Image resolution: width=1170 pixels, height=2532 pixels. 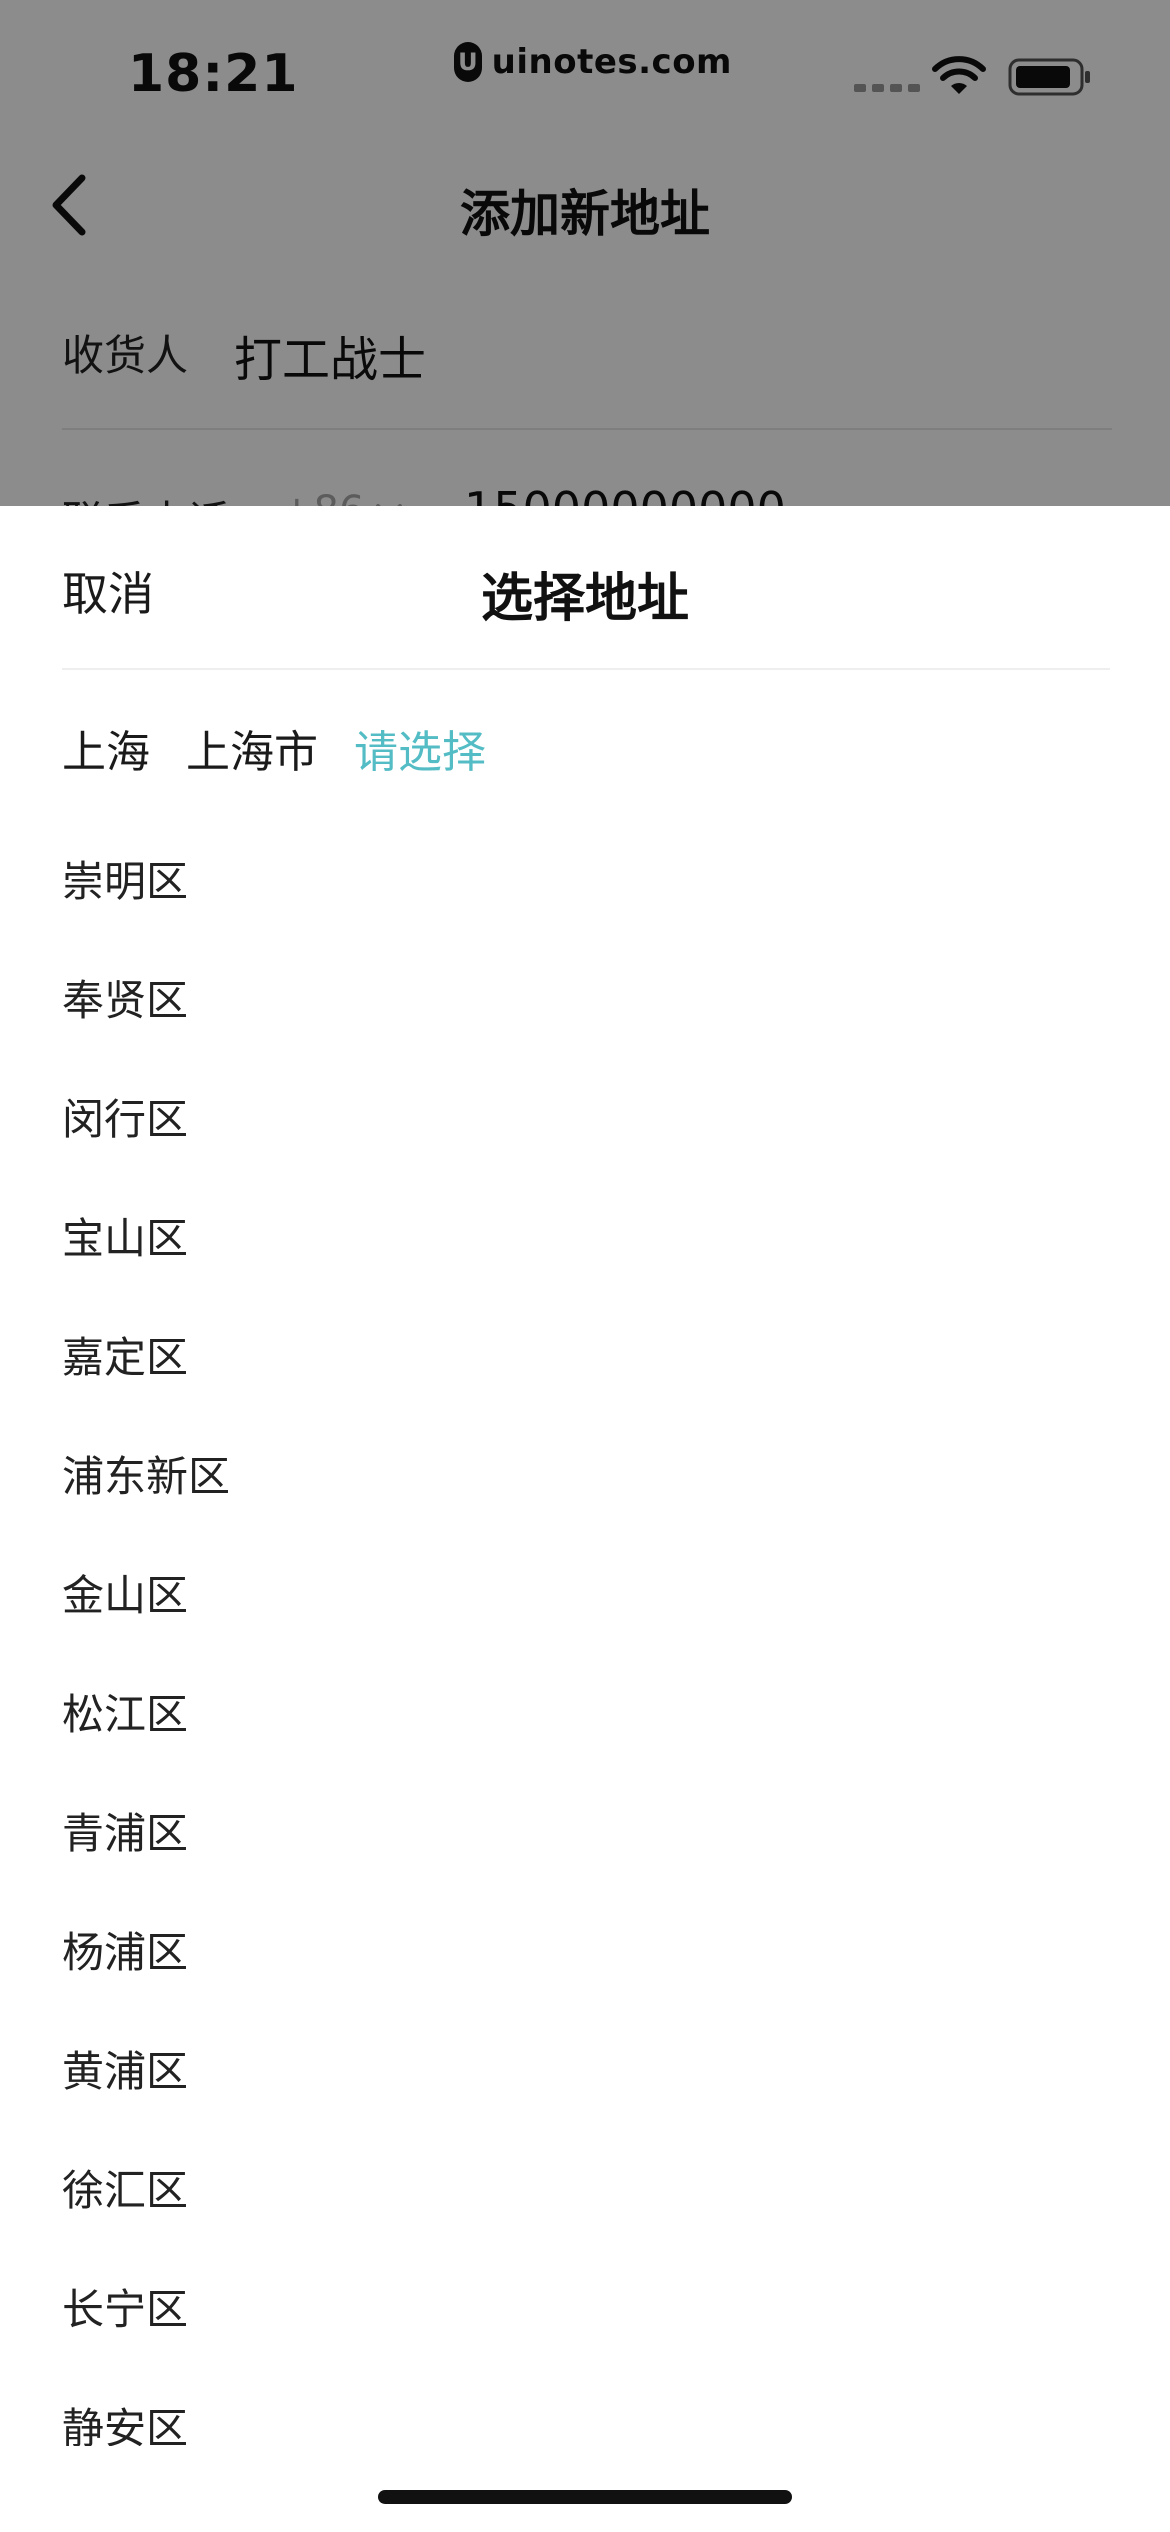 I want to click on breadcrumb-district-placeholder: 请选择, so click(x=420, y=751).